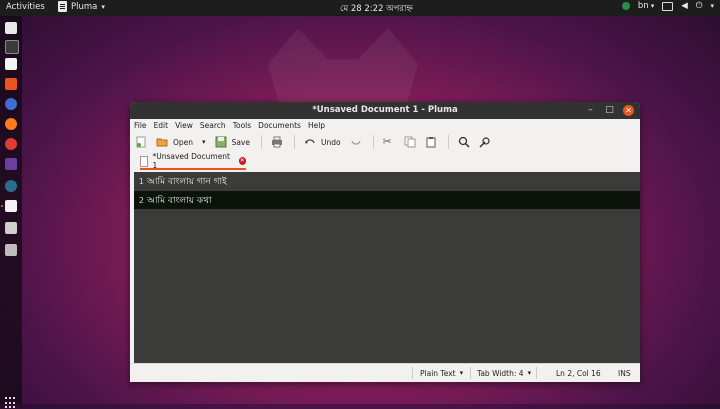 The image size is (720, 409). I want to click on tab-width-selector: Tab Width: 4 ▾, so click(504, 373).